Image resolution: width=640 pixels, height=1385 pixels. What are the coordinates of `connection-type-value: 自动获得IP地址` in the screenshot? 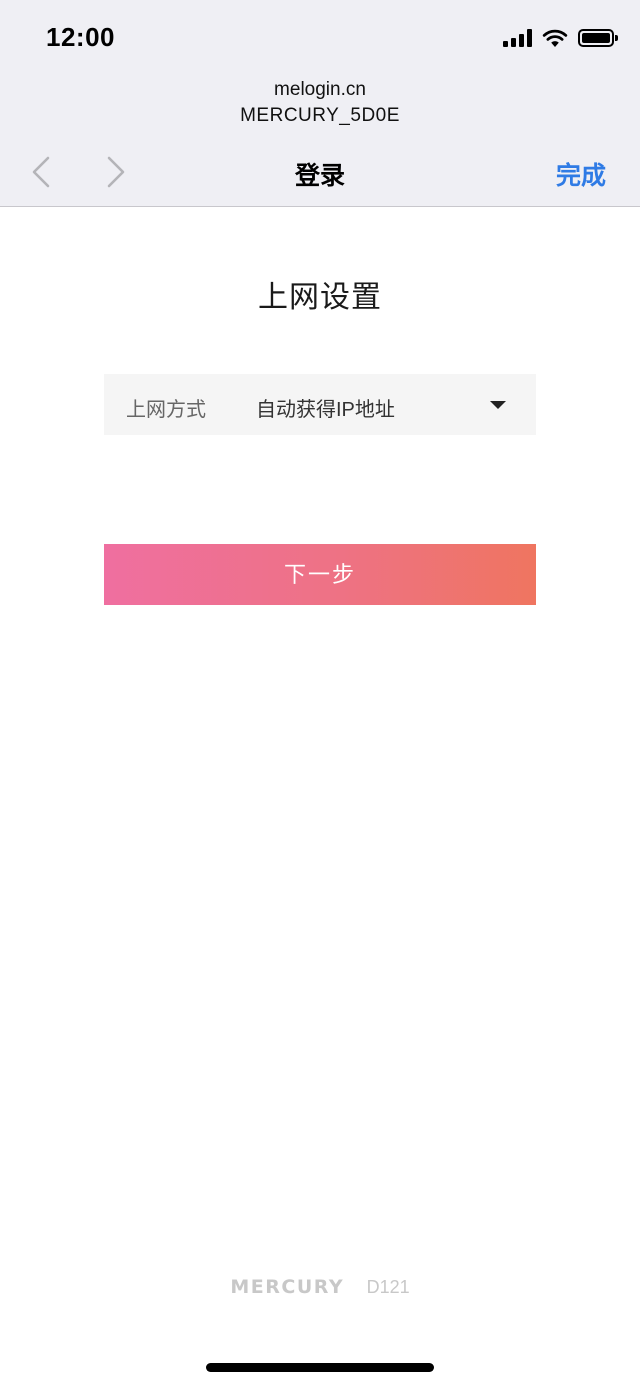 It's located at (325, 410).